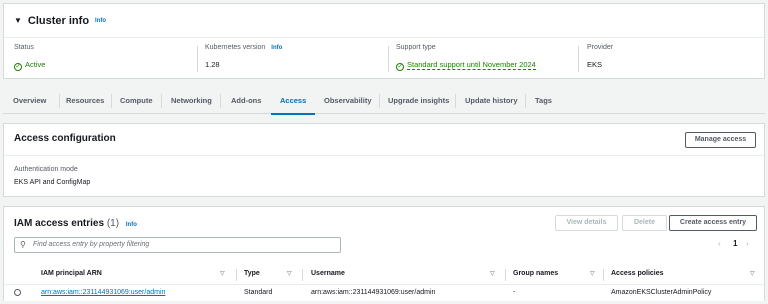 The image size is (768, 304). What do you see at coordinates (75, 223) in the screenshot?
I see `iam-access-entries-title: IAM access entries (1) Info` at bounding box center [75, 223].